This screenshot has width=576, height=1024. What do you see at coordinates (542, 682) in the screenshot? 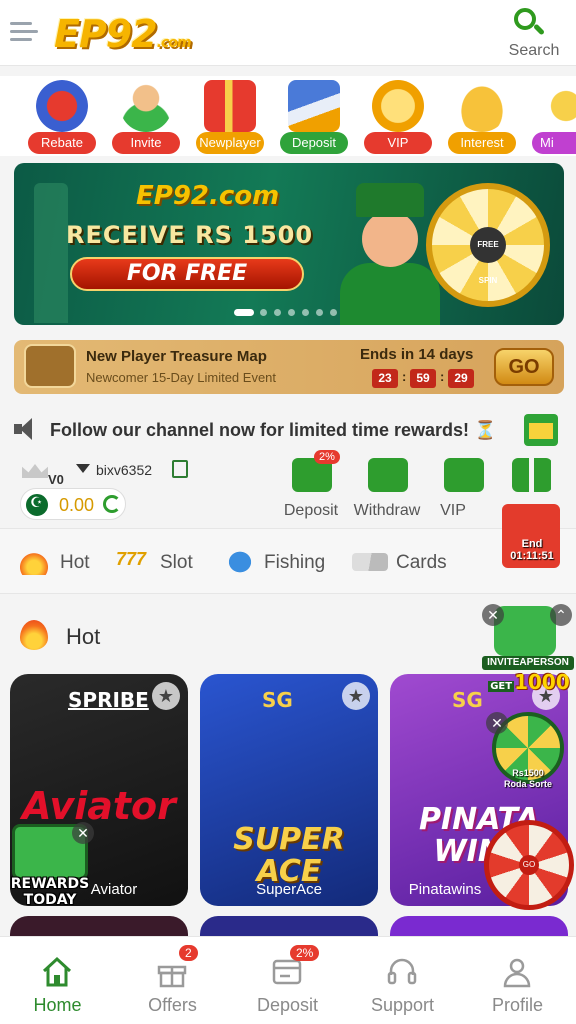
I see `invite-amount: 1000` at bounding box center [542, 682].